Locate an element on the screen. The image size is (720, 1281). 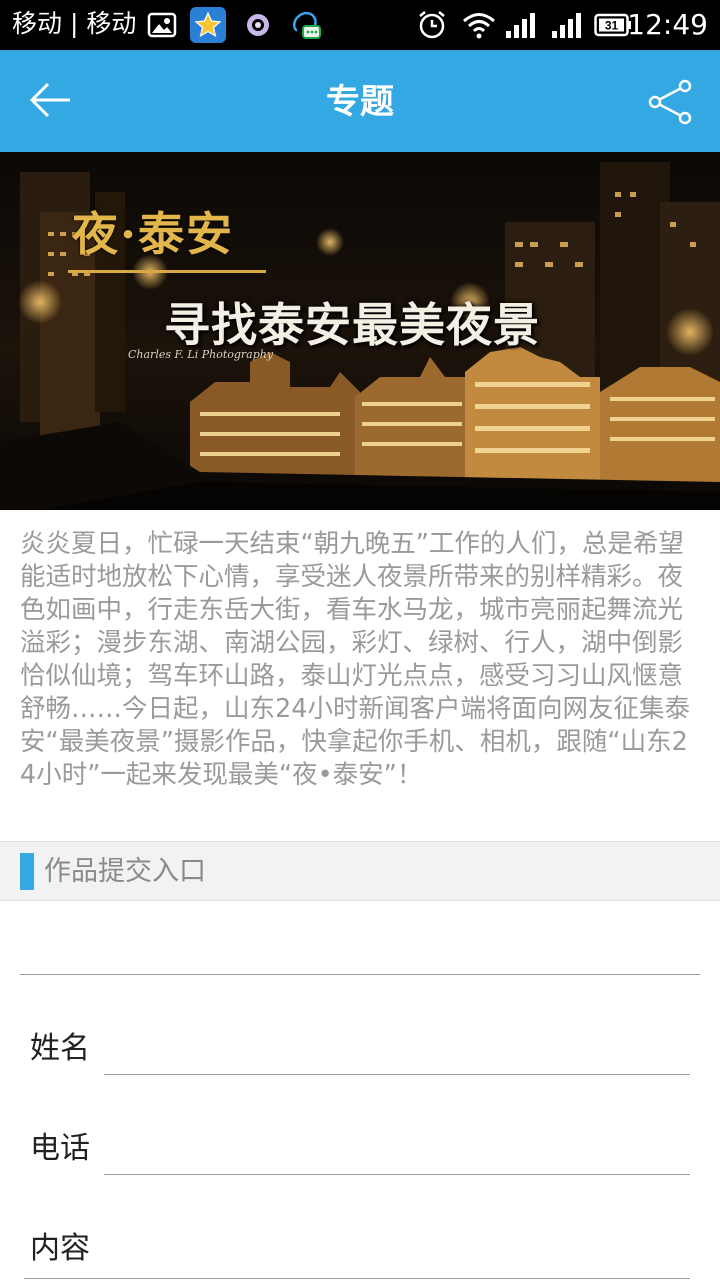
app-header: 专题 is located at coordinates (360, 101).